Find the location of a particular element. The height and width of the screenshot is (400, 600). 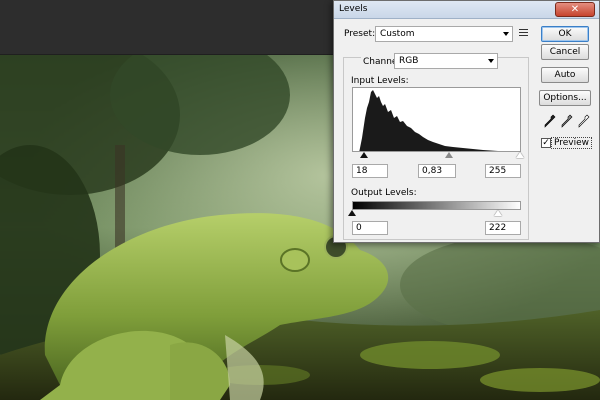

input-levels-label: Input Levels: is located at coordinates (380, 81).